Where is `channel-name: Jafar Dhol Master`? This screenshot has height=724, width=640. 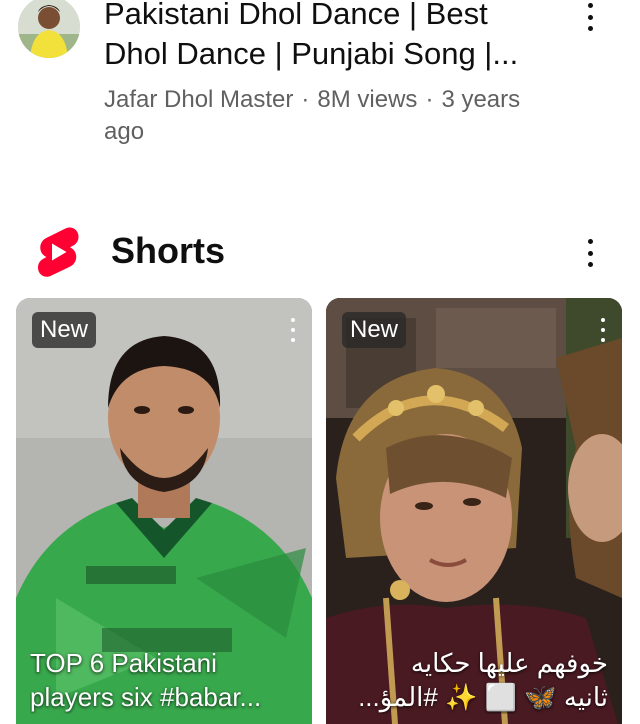 channel-name: Jafar Dhol Master is located at coordinates (198, 99).